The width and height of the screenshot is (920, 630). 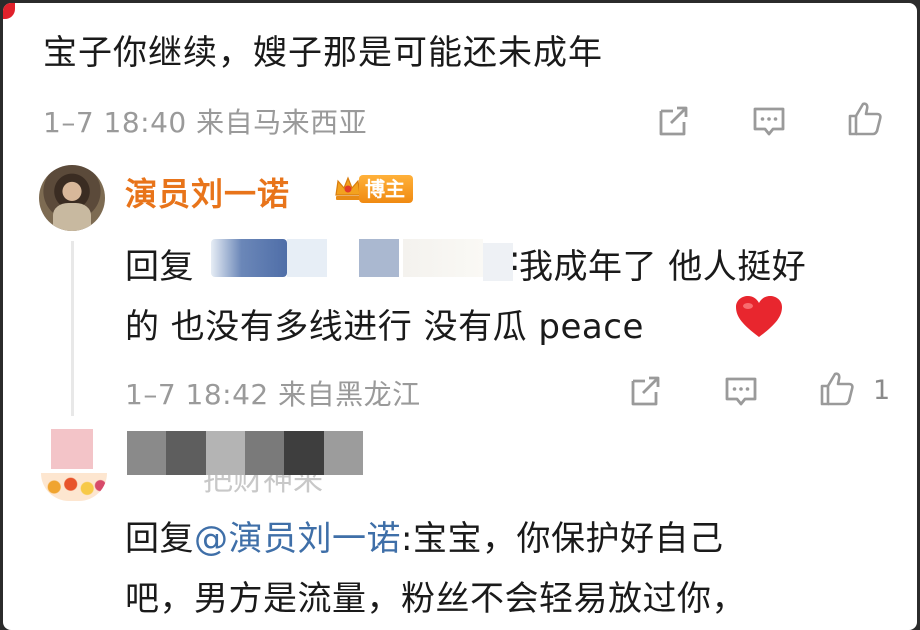 I want to click on reply1-like-button, so click(x=837, y=389).